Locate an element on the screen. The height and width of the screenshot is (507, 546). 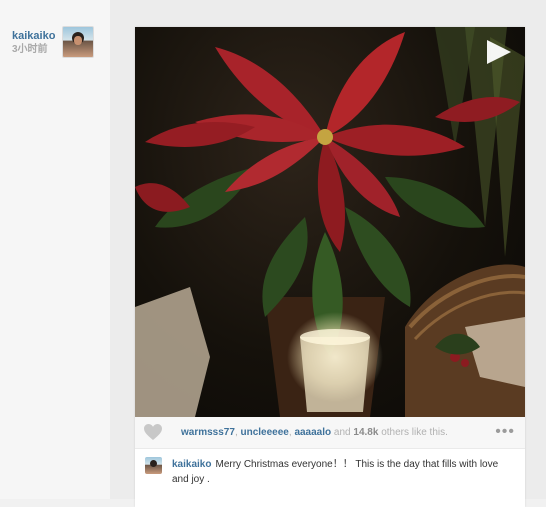
liker-username: aaaaalo is located at coordinates (312, 432).